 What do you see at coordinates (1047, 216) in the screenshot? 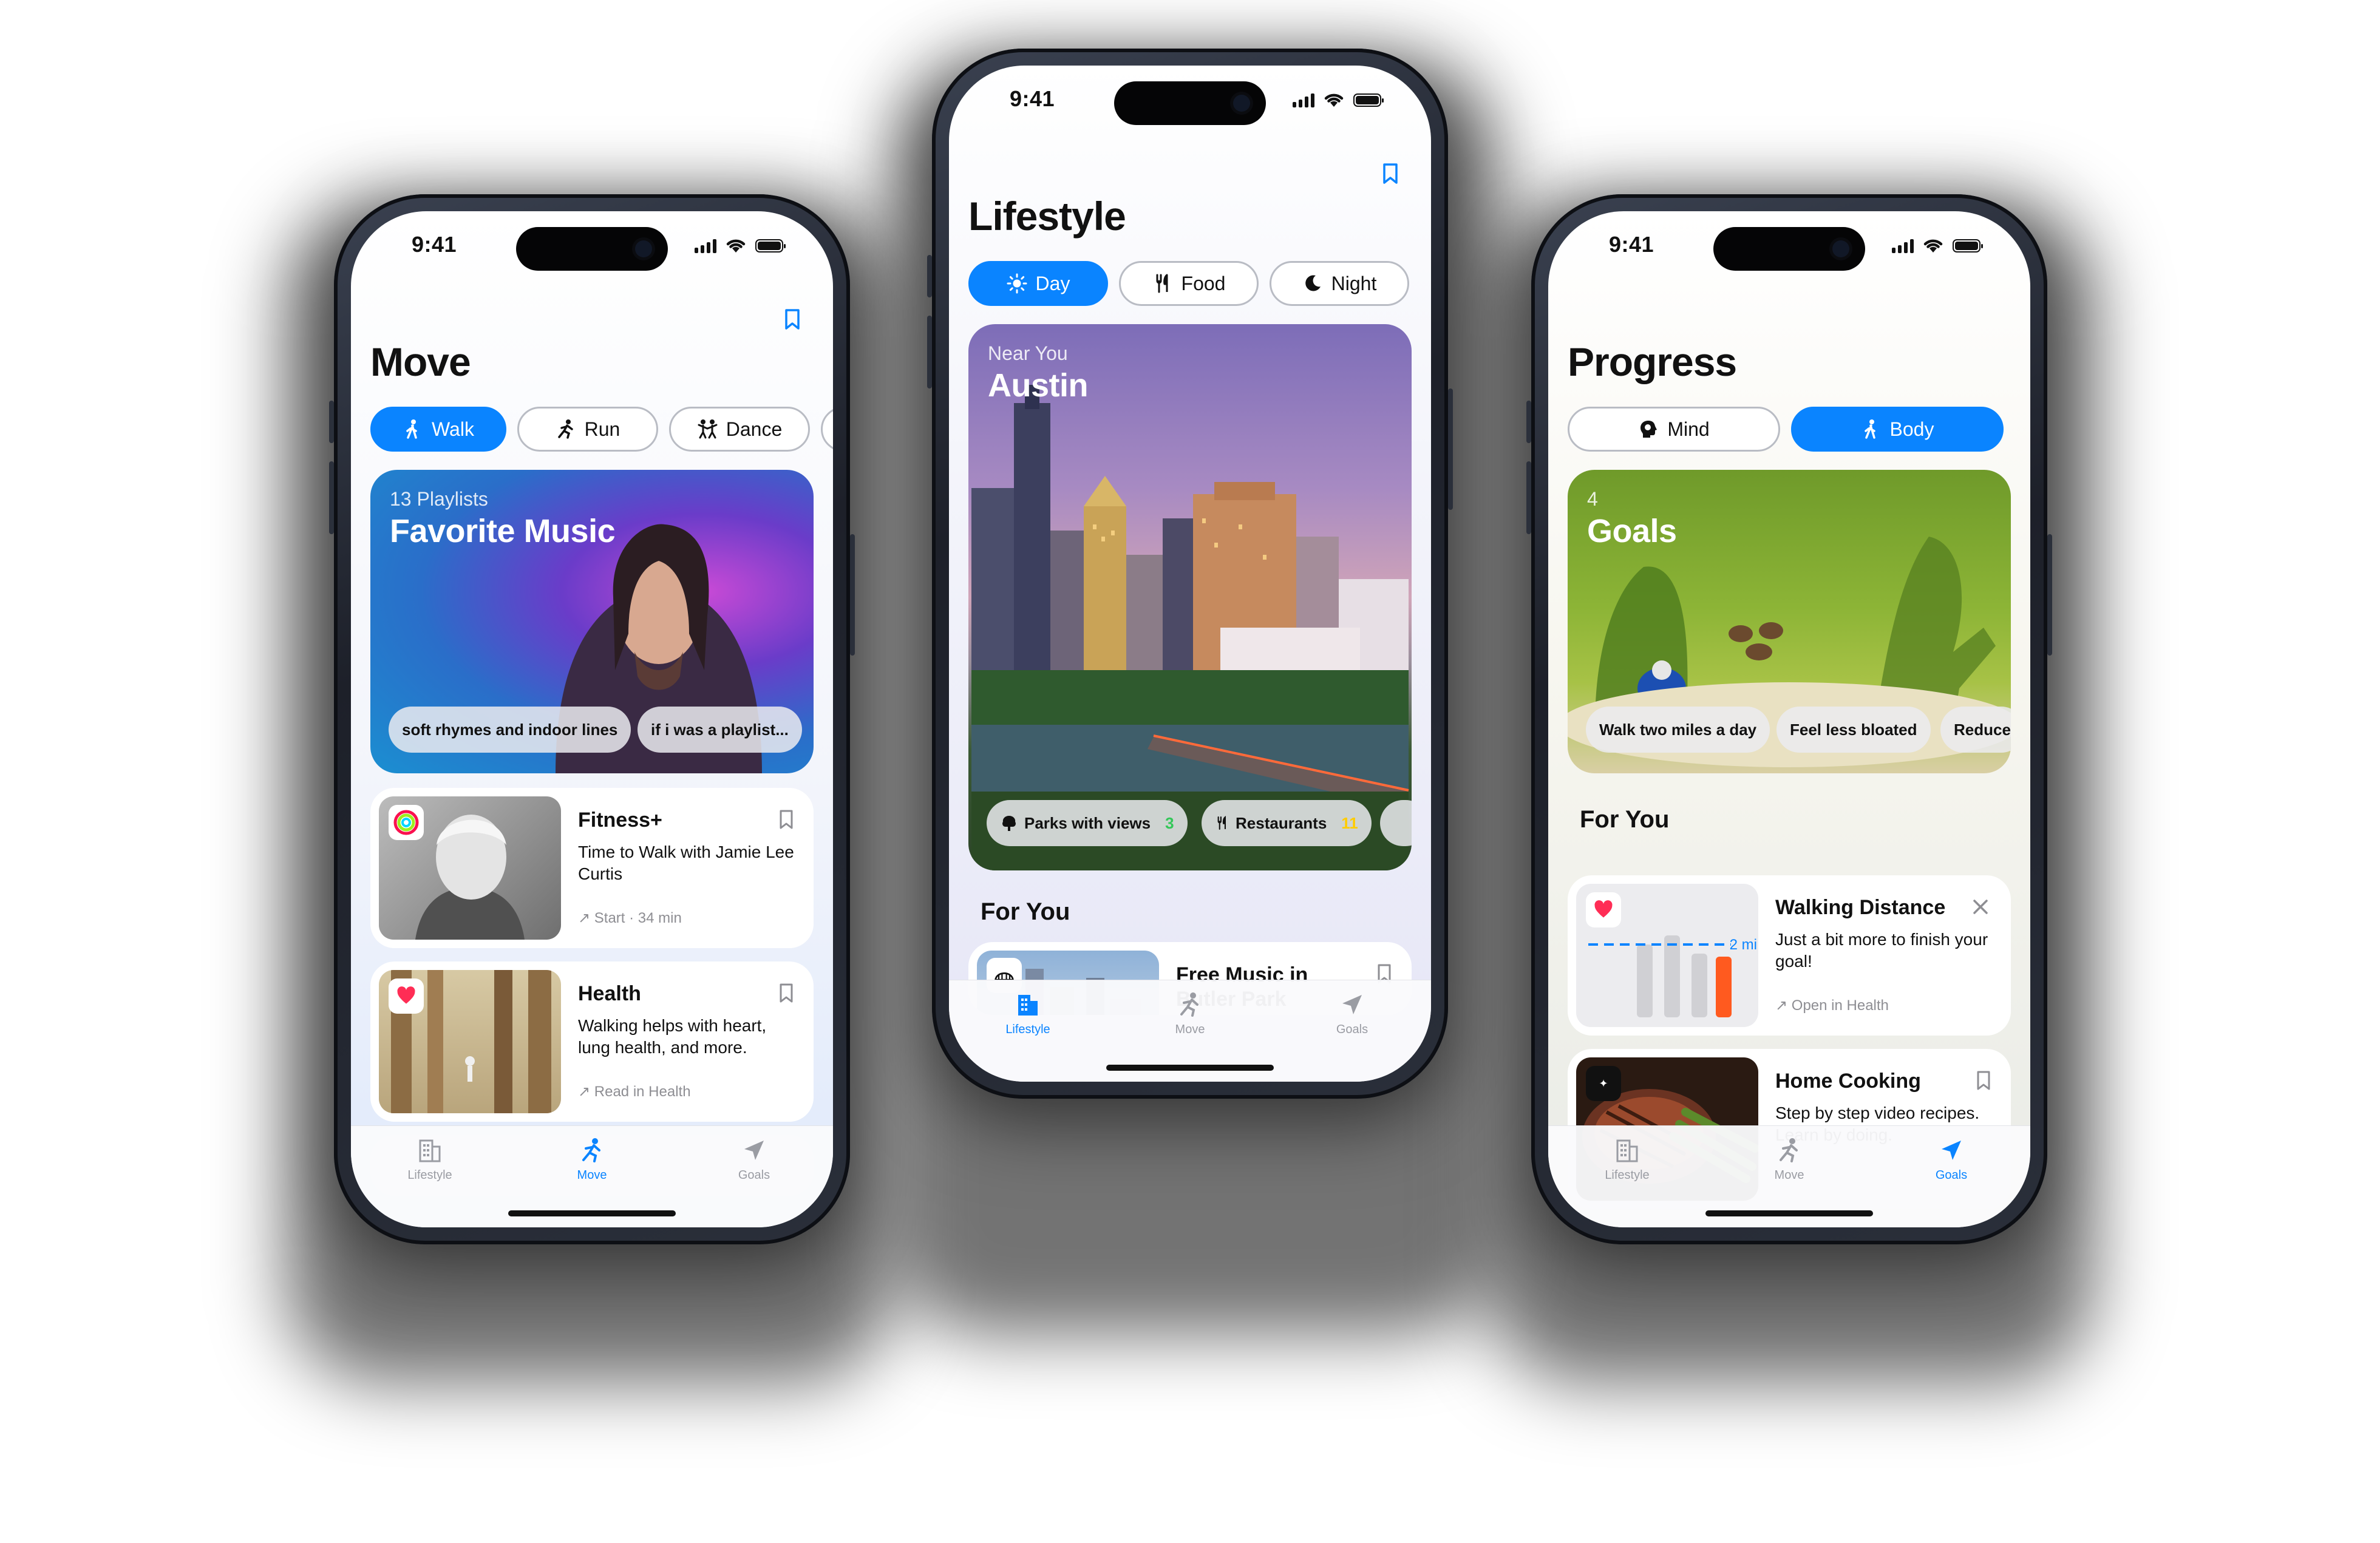
I see `page-title: Lifestyle` at bounding box center [1047, 216].